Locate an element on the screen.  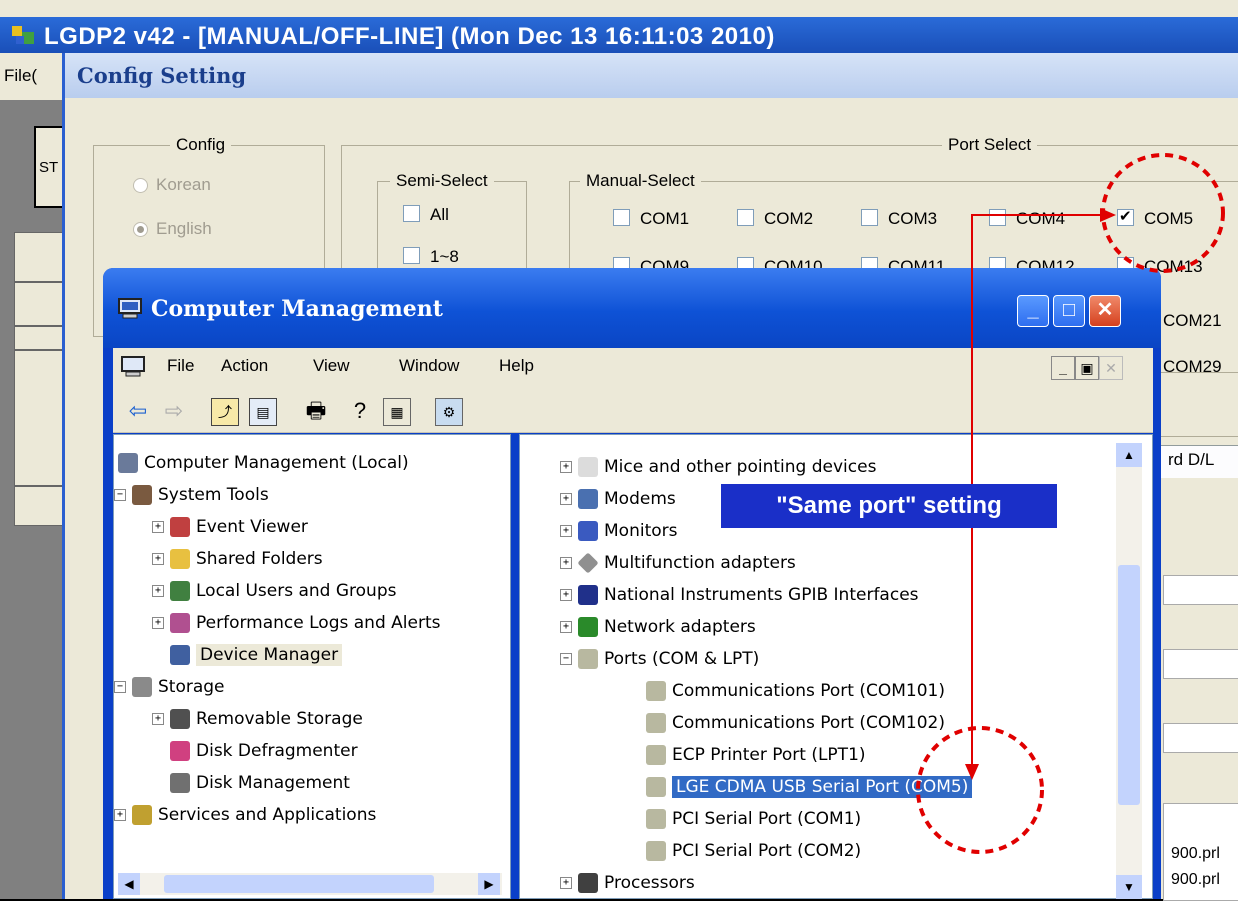
device-vertical-scrollbar: ▲ ▼ is located at coordinates (1129, 671).